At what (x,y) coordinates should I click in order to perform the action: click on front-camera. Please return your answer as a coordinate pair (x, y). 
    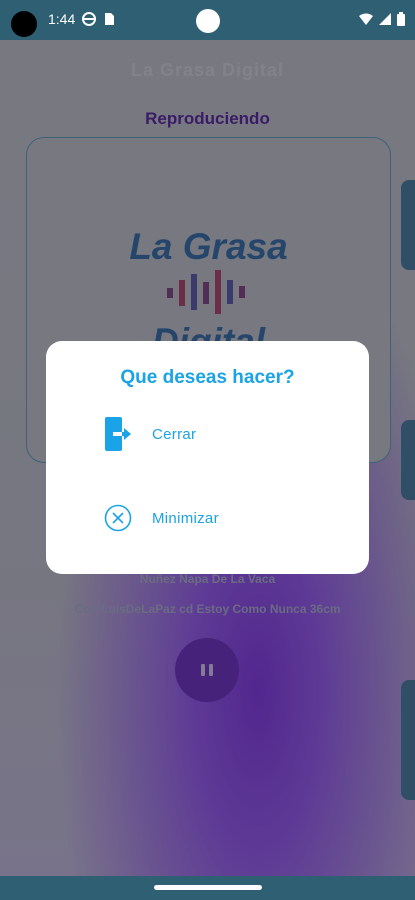
    Looking at the image, I should click on (208, 21).